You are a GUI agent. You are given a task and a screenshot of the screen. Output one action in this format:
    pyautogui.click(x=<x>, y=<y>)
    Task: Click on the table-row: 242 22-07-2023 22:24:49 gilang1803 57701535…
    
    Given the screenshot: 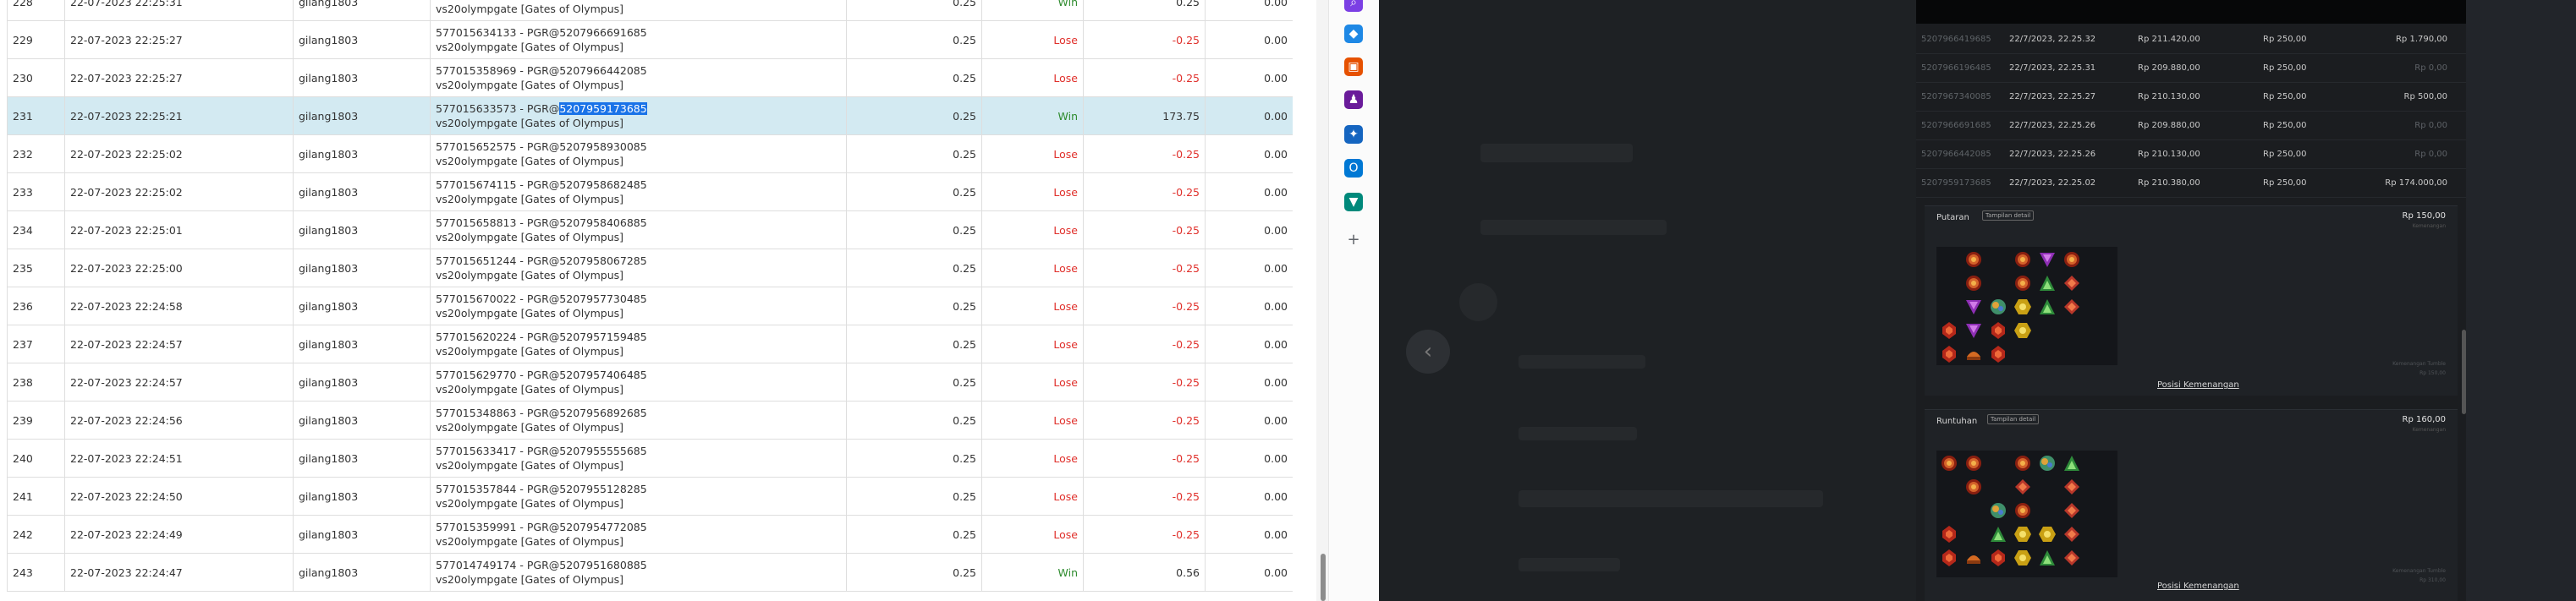 What is the action you would take?
    pyautogui.click(x=650, y=534)
    